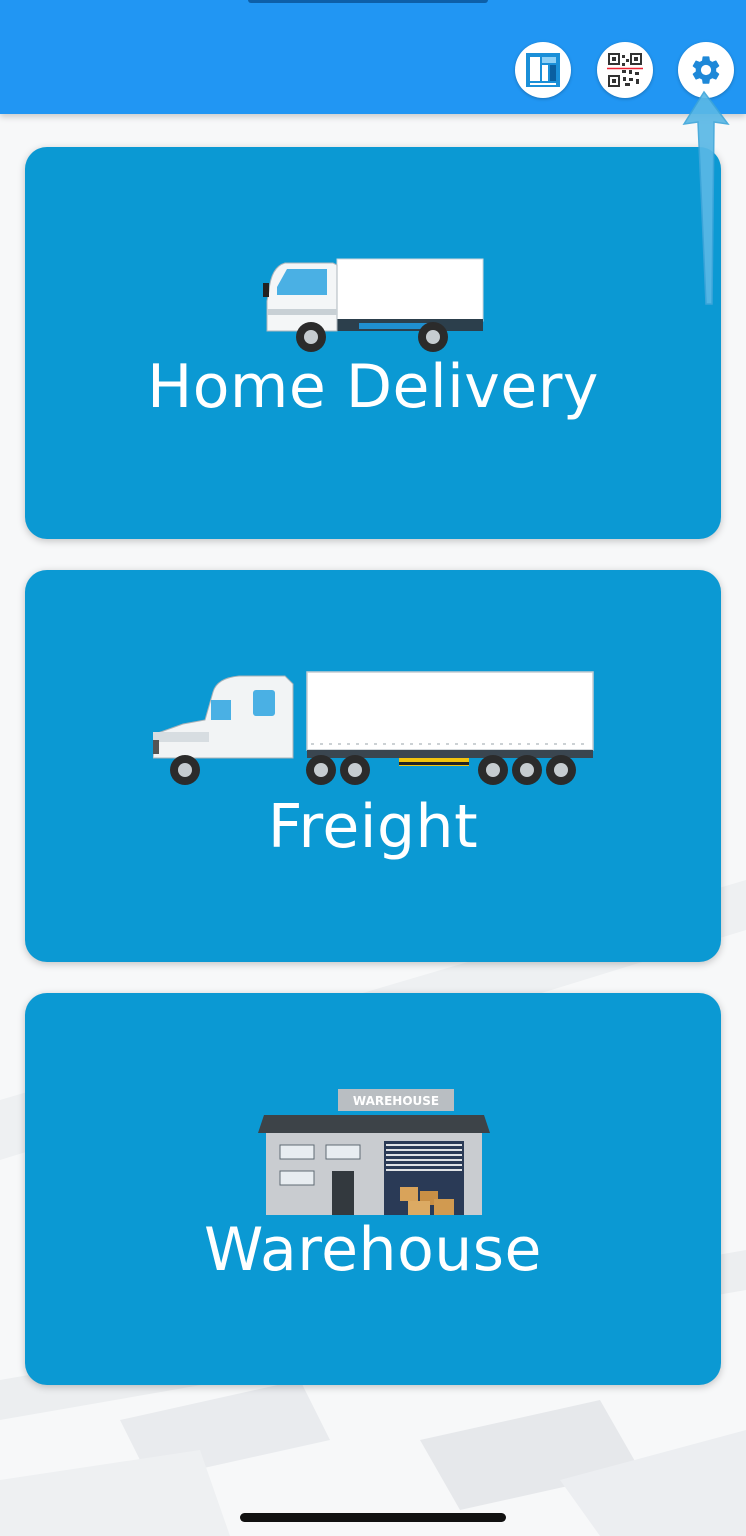  Describe the element at coordinates (373, 728) in the screenshot. I see `semi-truck-icon` at that location.